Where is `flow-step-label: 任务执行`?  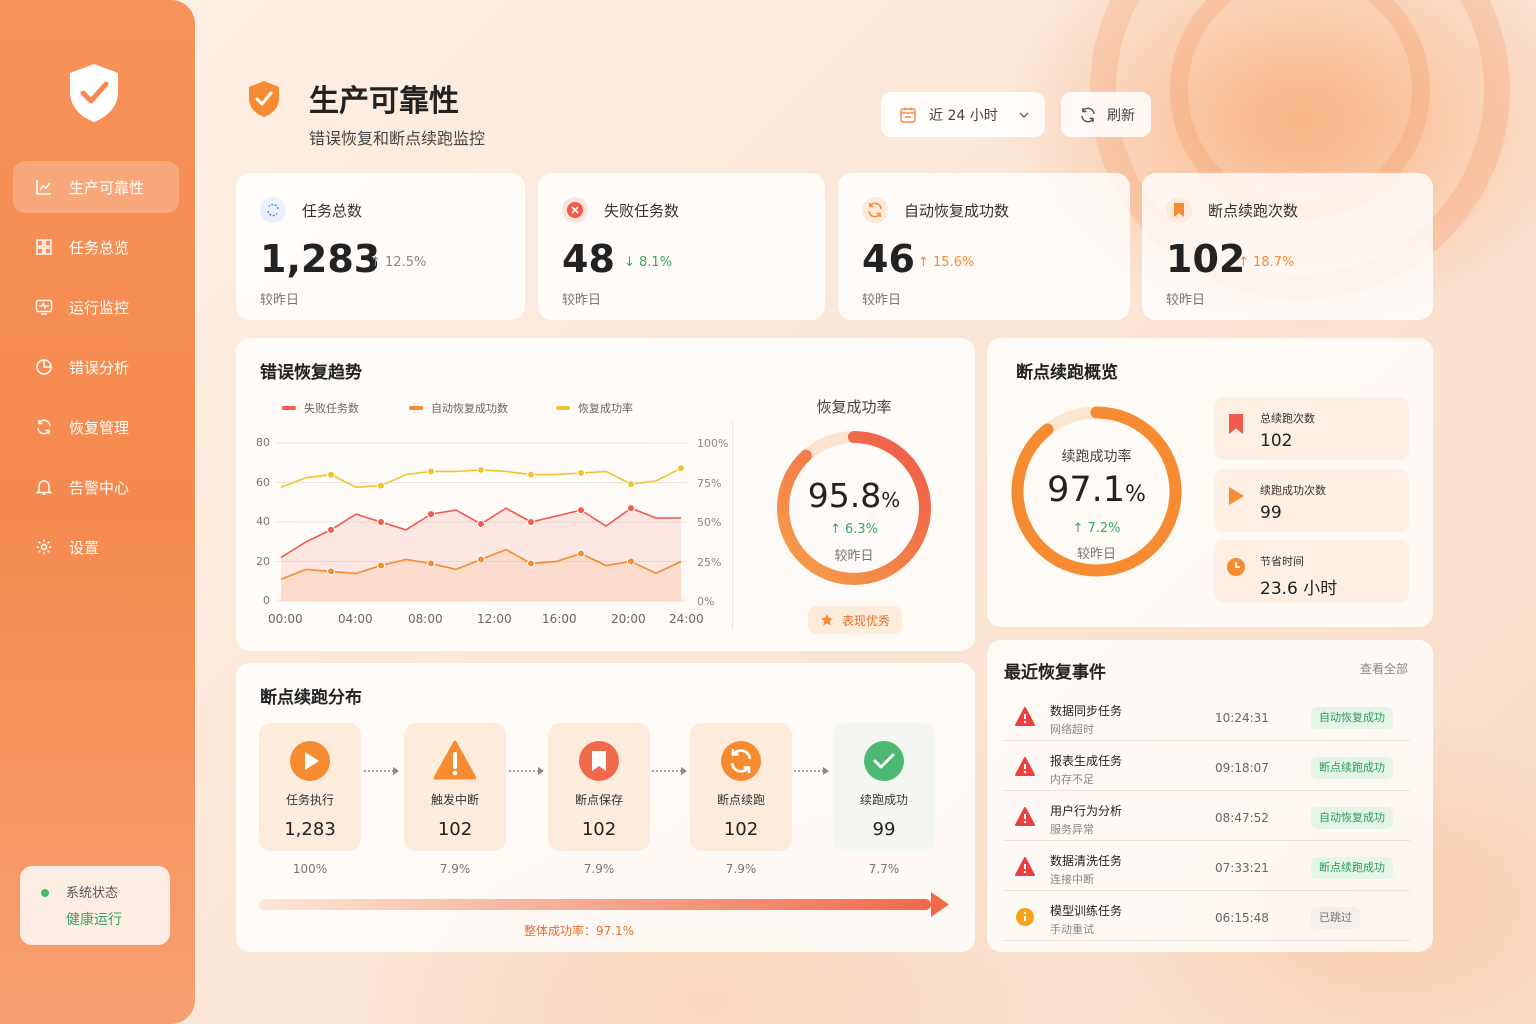
flow-step-label: 任务执行 is located at coordinates (309, 800).